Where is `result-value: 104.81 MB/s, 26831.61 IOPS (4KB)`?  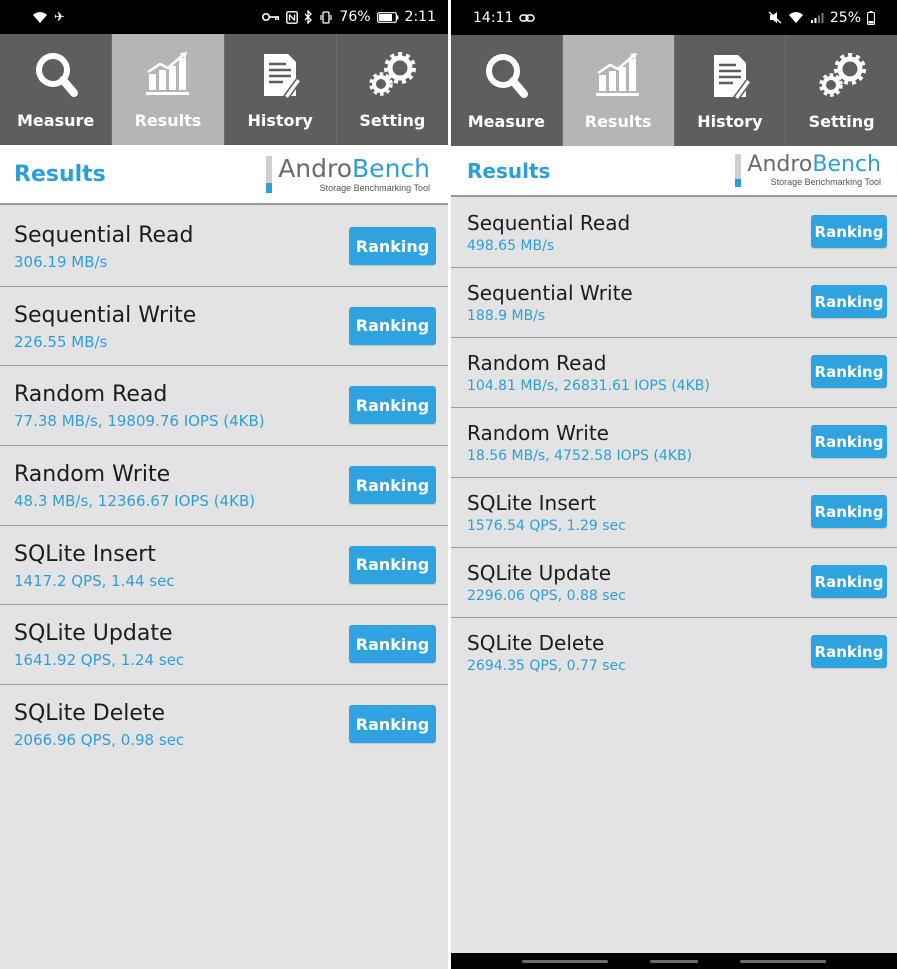 result-value: 104.81 MB/s, 26831.61 IOPS (4KB) is located at coordinates (588, 386).